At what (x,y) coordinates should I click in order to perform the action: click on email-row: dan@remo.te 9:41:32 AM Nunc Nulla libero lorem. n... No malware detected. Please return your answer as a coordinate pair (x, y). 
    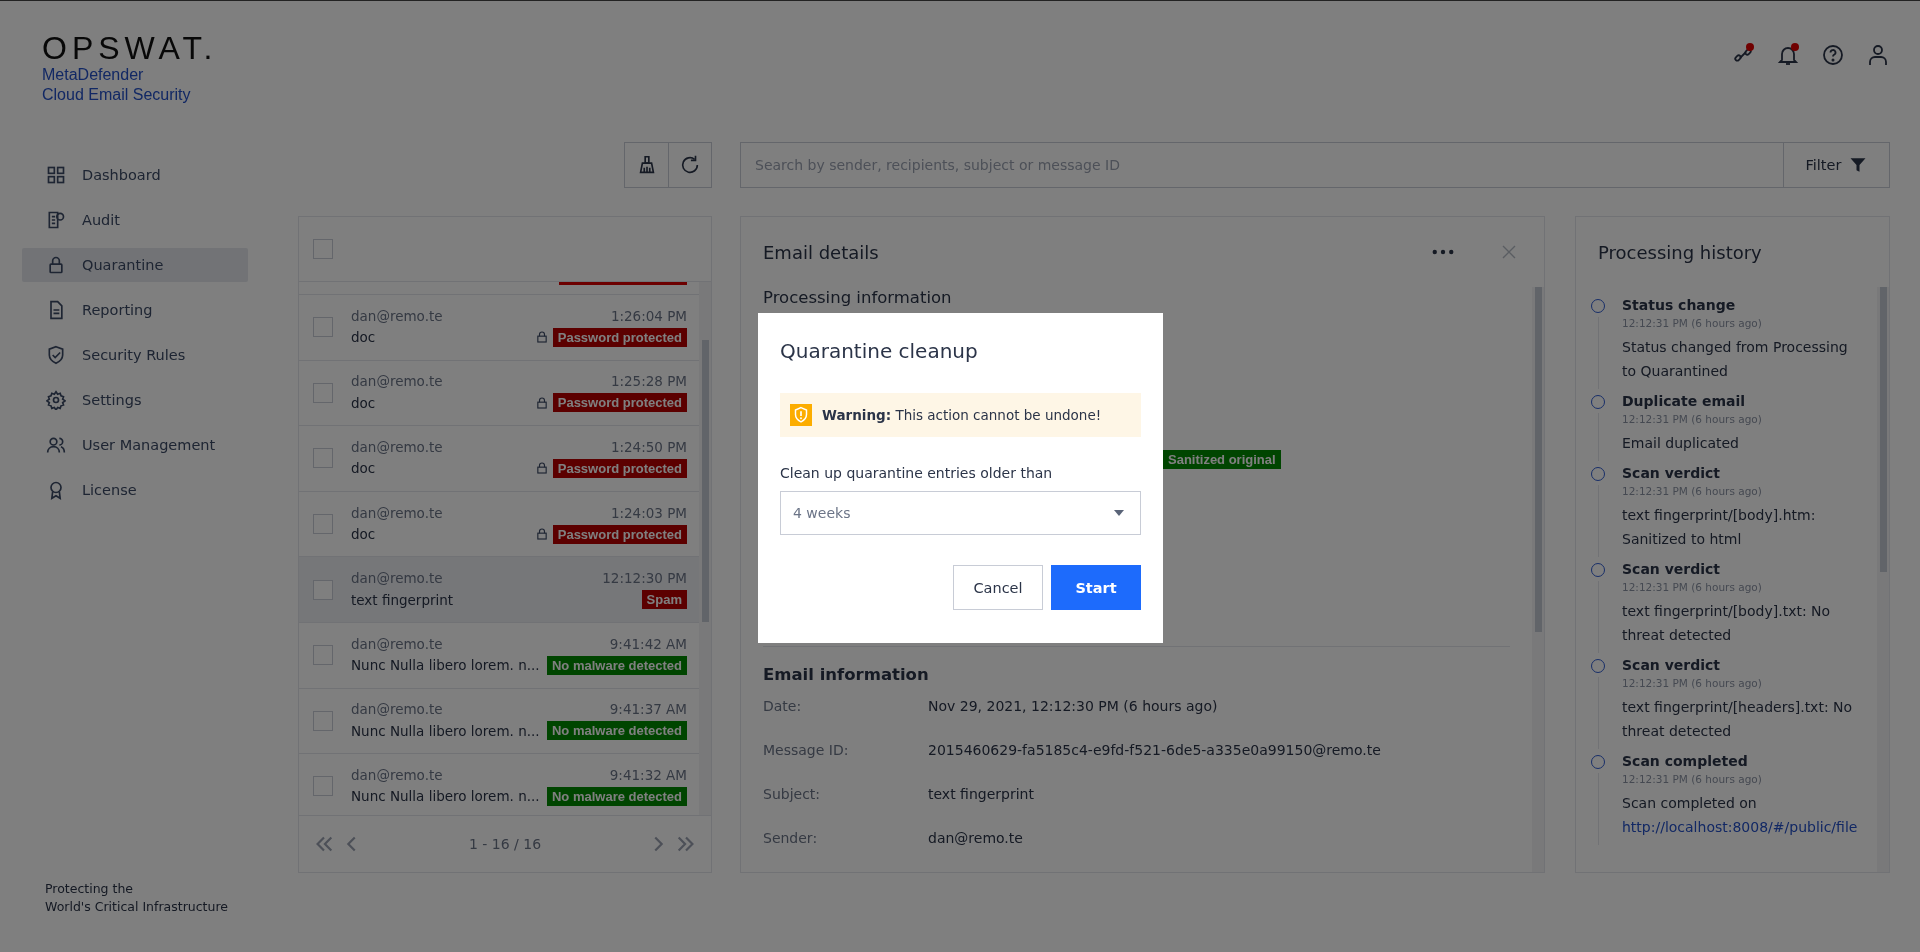
    Looking at the image, I should click on (499, 784).